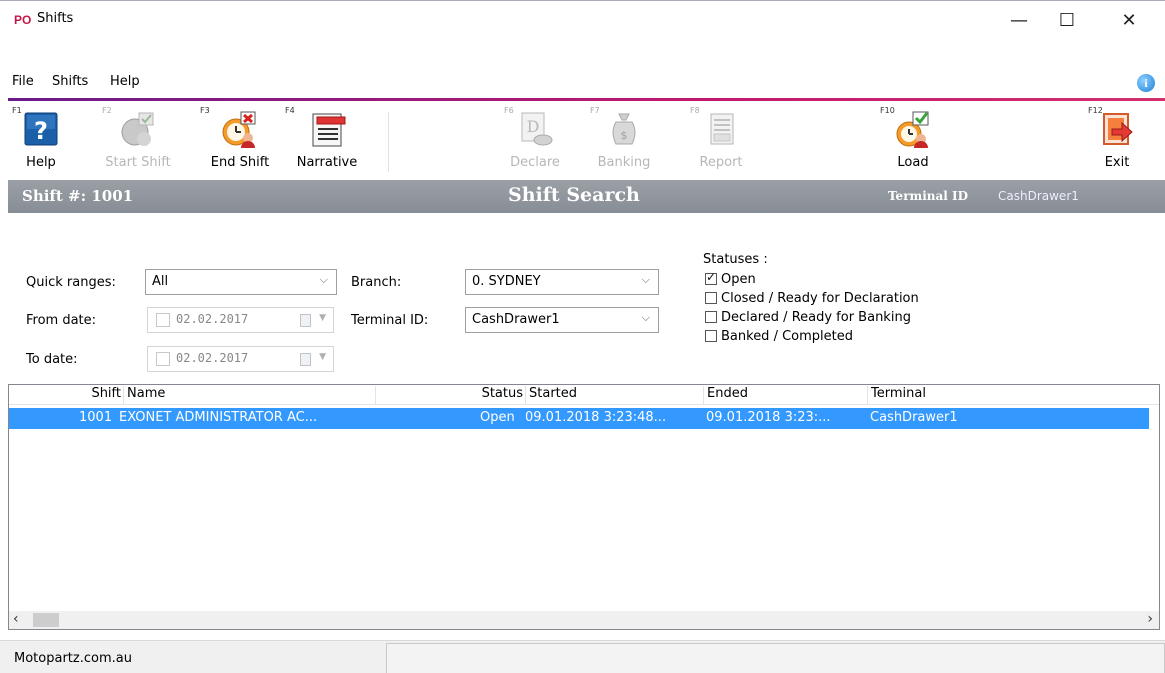  Describe the element at coordinates (107, 110) in the screenshot. I see `fkey-label: F2` at that location.